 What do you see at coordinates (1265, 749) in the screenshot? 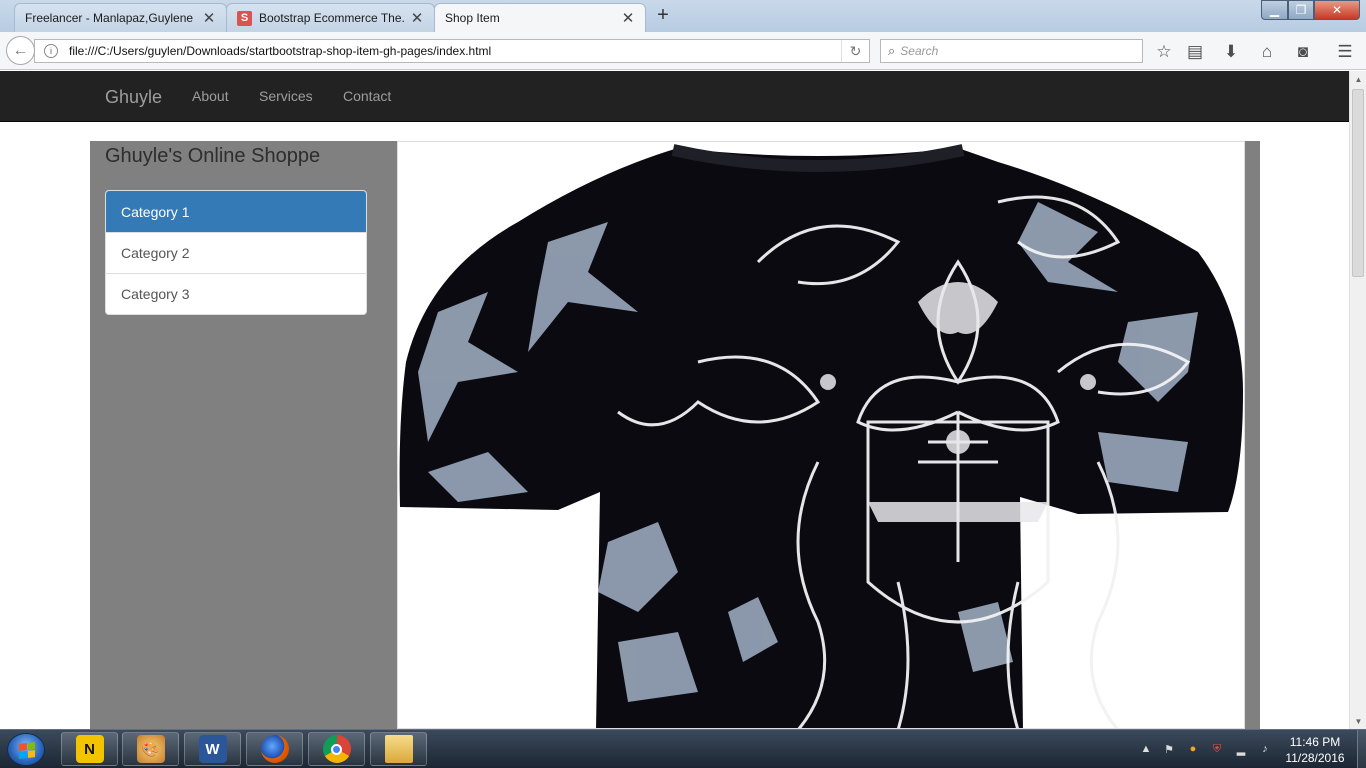
I see `volume-icon: ♪` at bounding box center [1265, 749].